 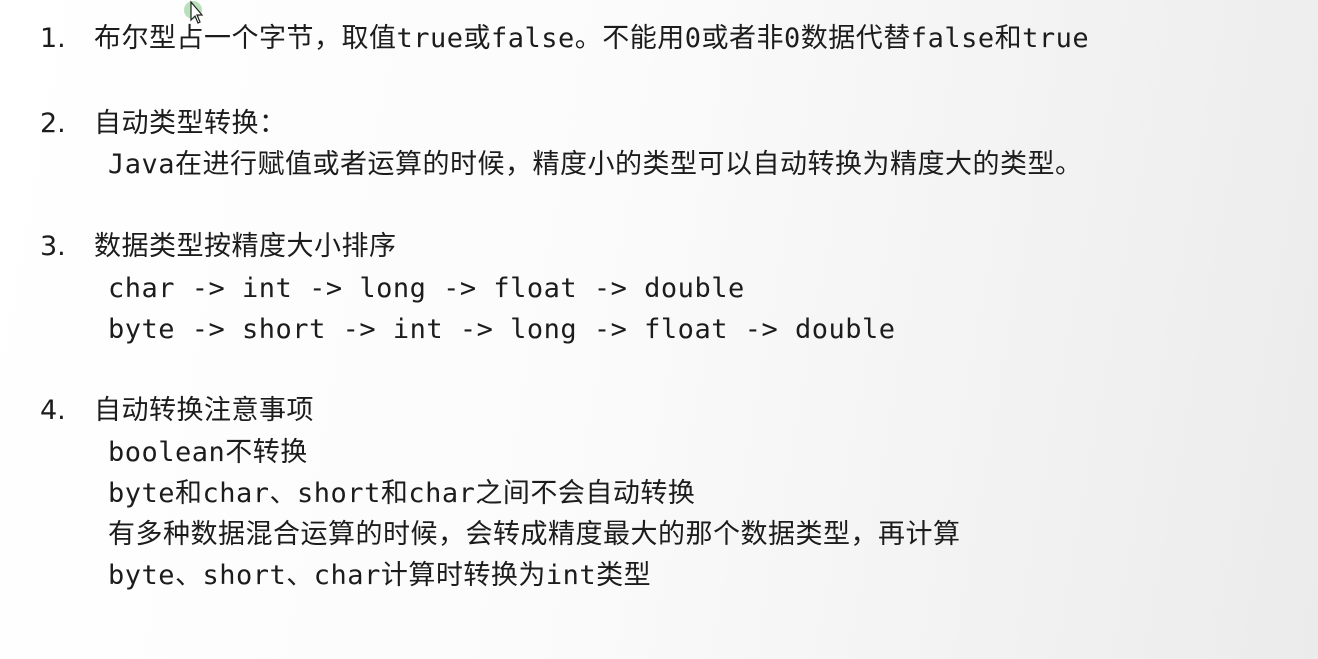 What do you see at coordinates (426, 288) in the screenshot?
I see `item-3-char-order: char -> int -> long -> float -> double` at bounding box center [426, 288].